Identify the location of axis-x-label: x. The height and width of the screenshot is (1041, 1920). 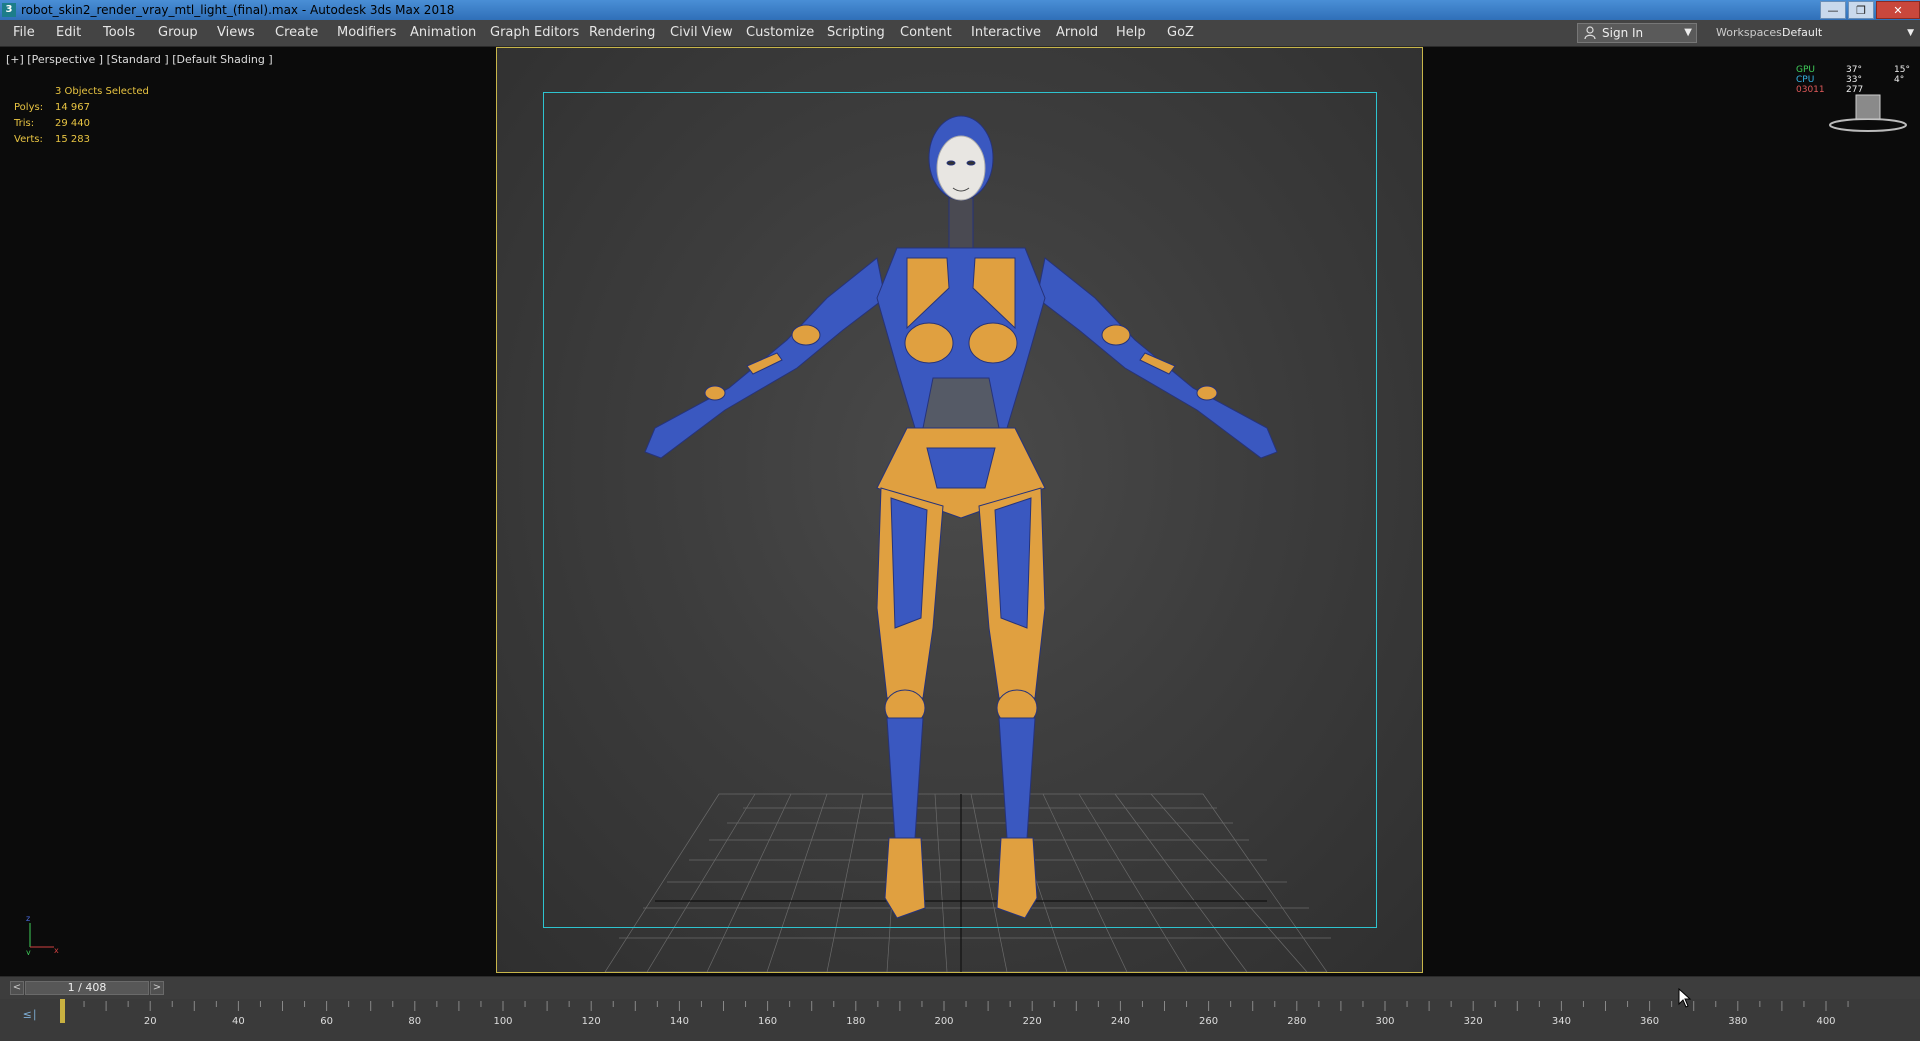
(56, 950).